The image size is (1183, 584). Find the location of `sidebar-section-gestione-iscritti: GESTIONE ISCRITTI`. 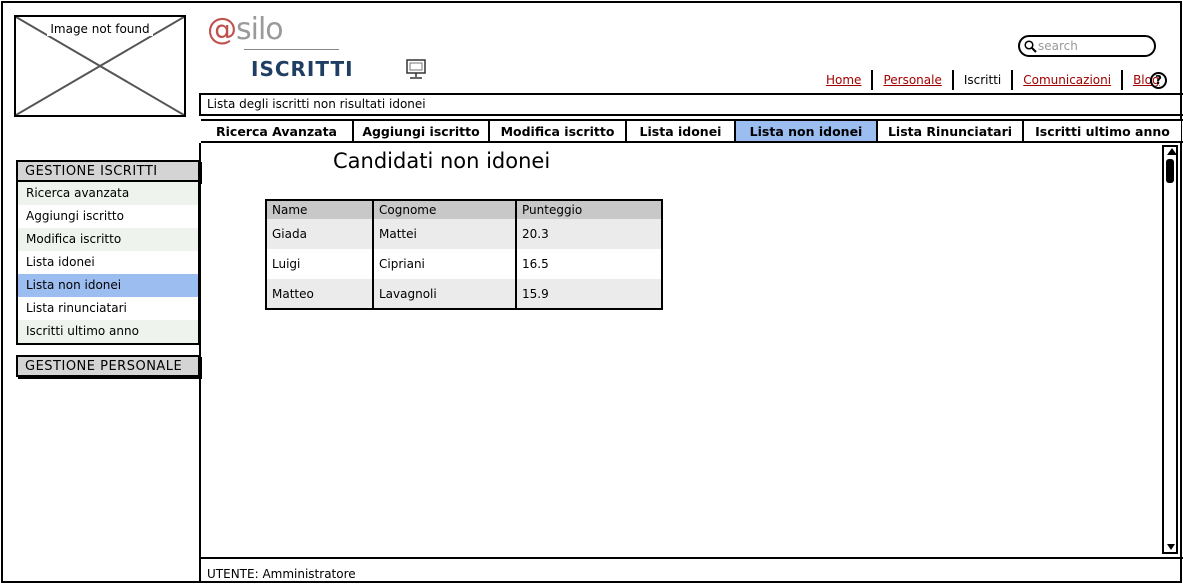

sidebar-section-gestione-iscritti: GESTIONE ISCRITTI is located at coordinates (108, 171).